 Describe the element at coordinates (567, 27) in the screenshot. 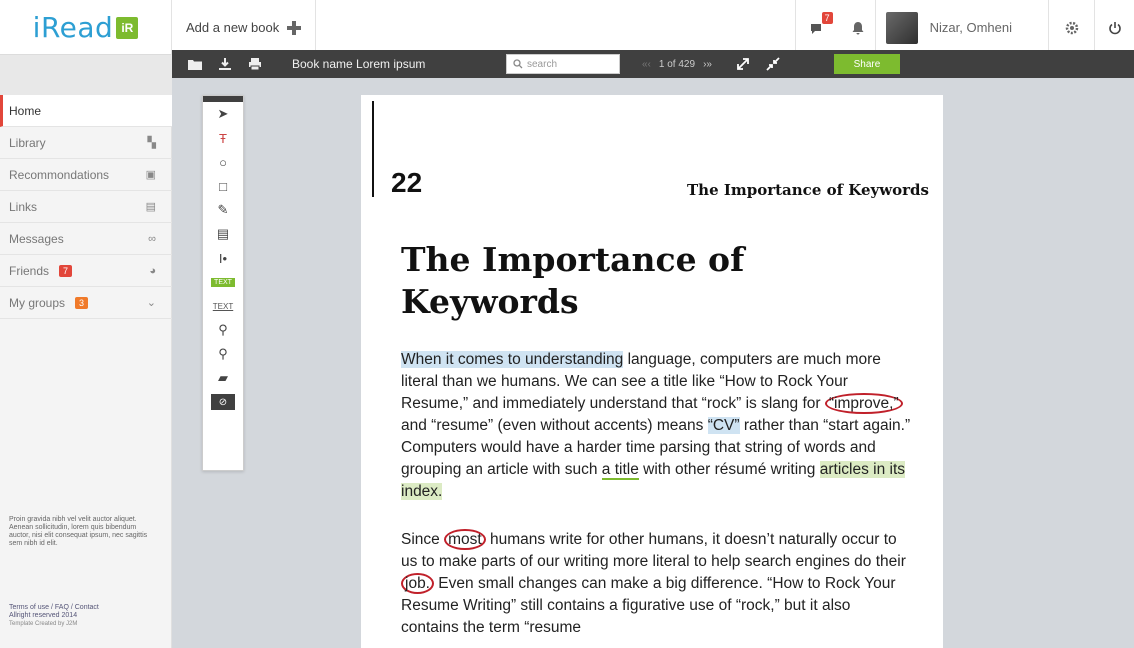

I see `top-bar: iRead iR Add a new book 7 Nizar, Omheni` at that location.